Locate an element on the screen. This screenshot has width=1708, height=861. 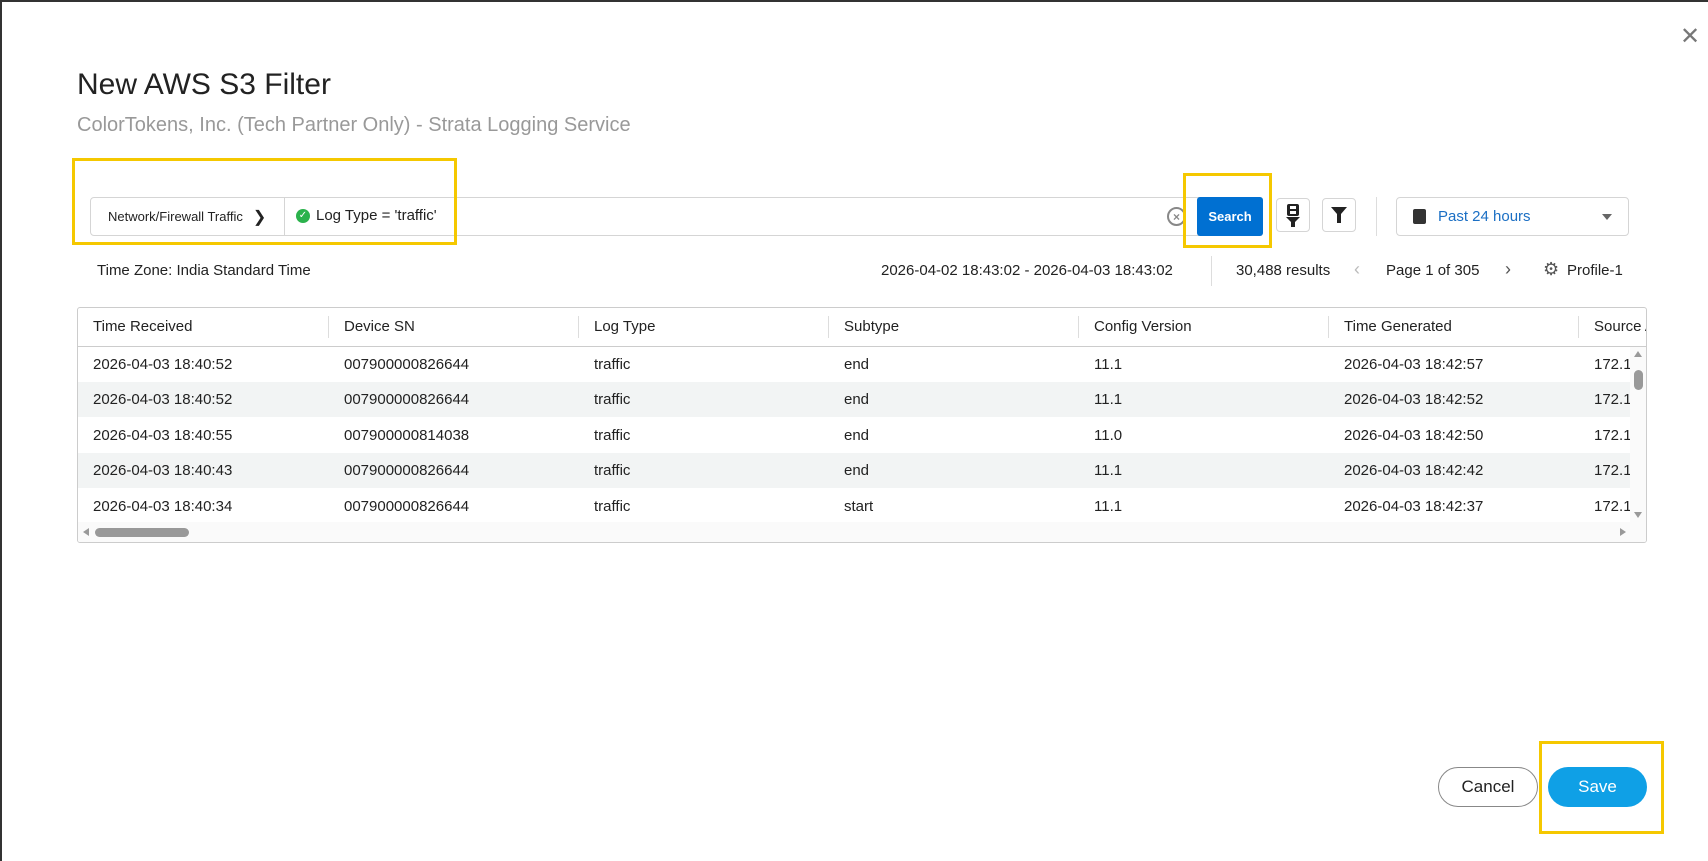
table-cell: 2026-04-03 18:40:34 is located at coordinates (163, 506).